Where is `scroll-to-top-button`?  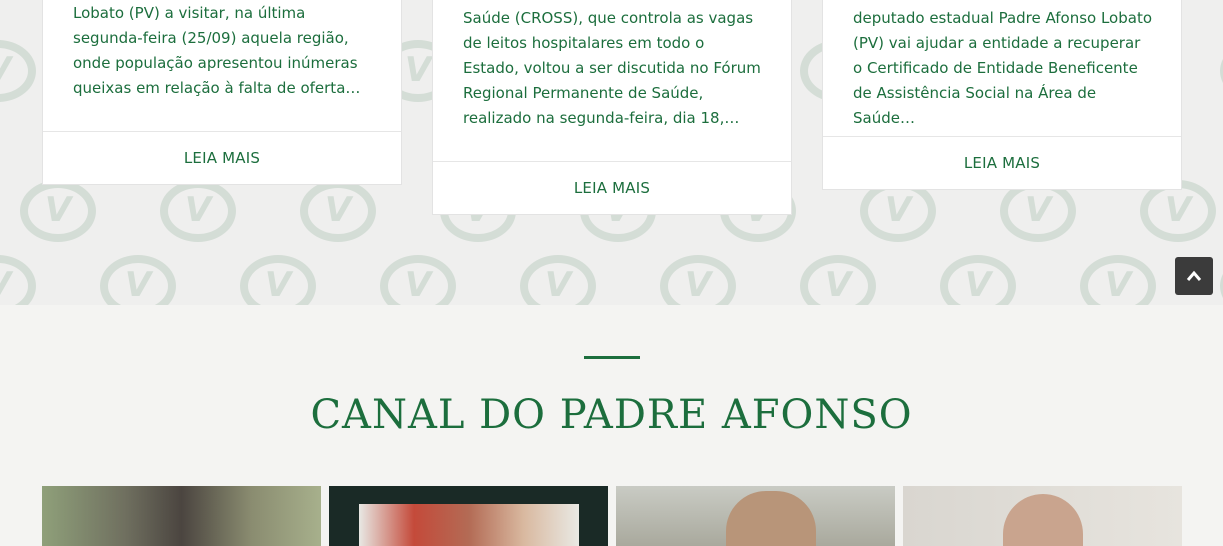 scroll-to-top-button is located at coordinates (1194, 276).